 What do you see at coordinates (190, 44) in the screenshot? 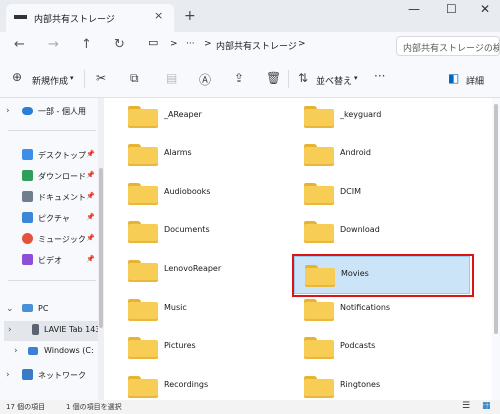
I see `breadcrumb-ellipsis: ···` at bounding box center [190, 44].